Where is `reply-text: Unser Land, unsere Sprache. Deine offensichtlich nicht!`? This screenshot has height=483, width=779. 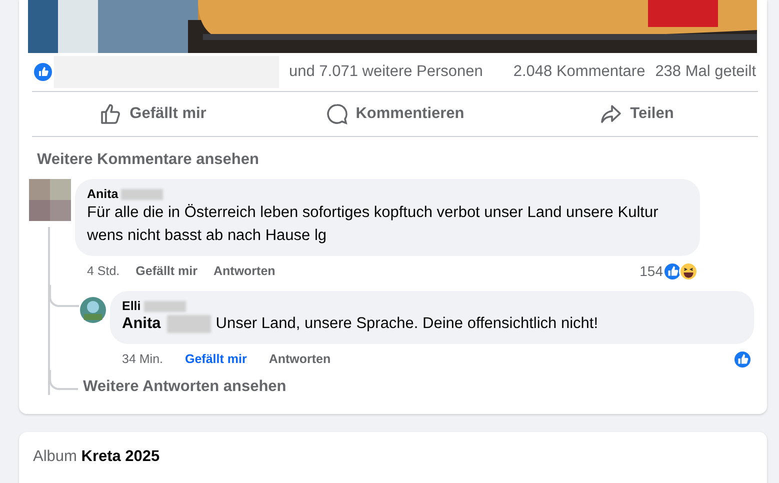
reply-text: Unser Land, unsere Sprache. Deine offensichtlich nicht! is located at coordinates (407, 324).